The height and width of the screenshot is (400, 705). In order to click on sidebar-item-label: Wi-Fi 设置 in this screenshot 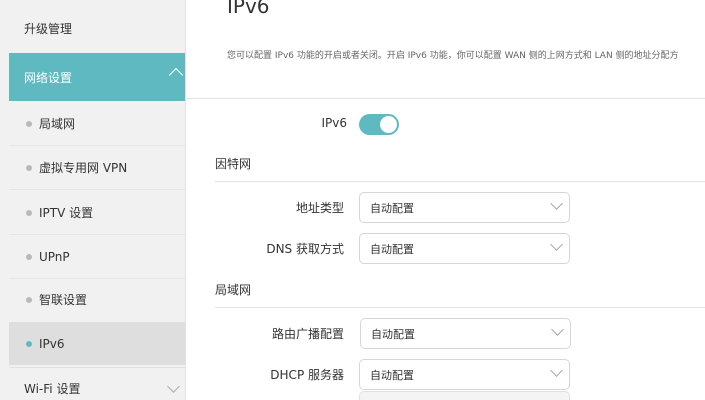, I will do `click(52, 388)`.